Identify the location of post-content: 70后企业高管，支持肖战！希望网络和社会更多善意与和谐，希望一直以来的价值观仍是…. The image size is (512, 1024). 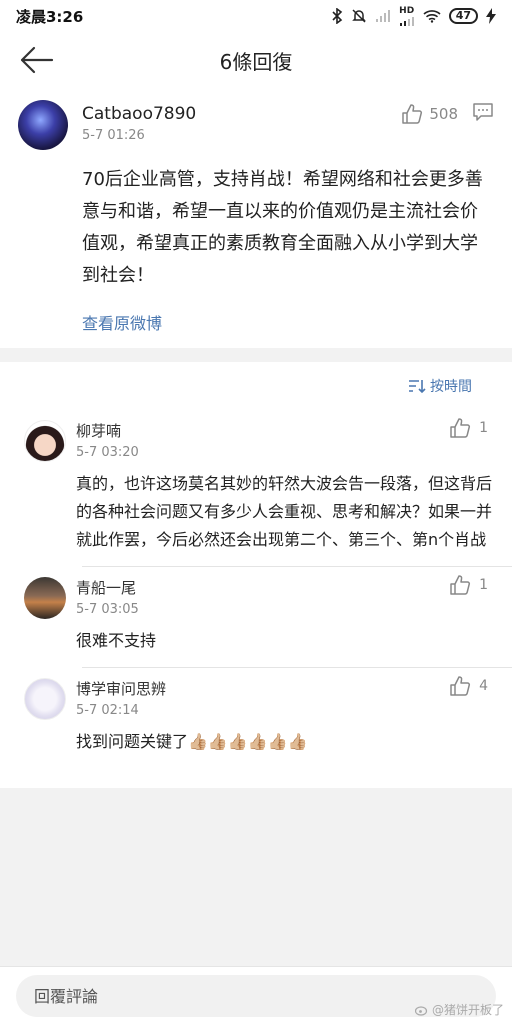
(282, 227).